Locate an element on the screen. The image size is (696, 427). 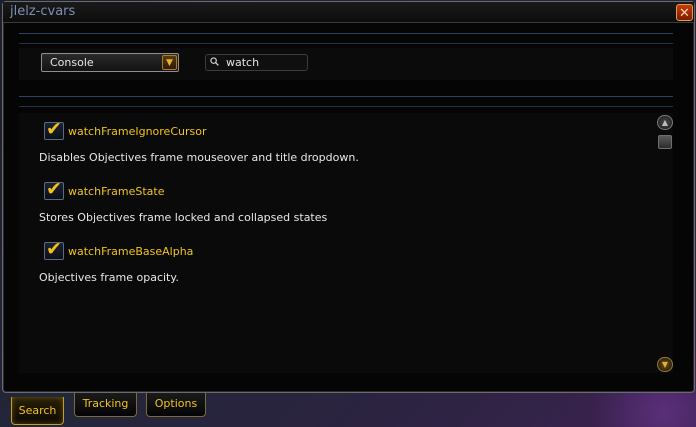
tab-options: Options is located at coordinates (176, 405).